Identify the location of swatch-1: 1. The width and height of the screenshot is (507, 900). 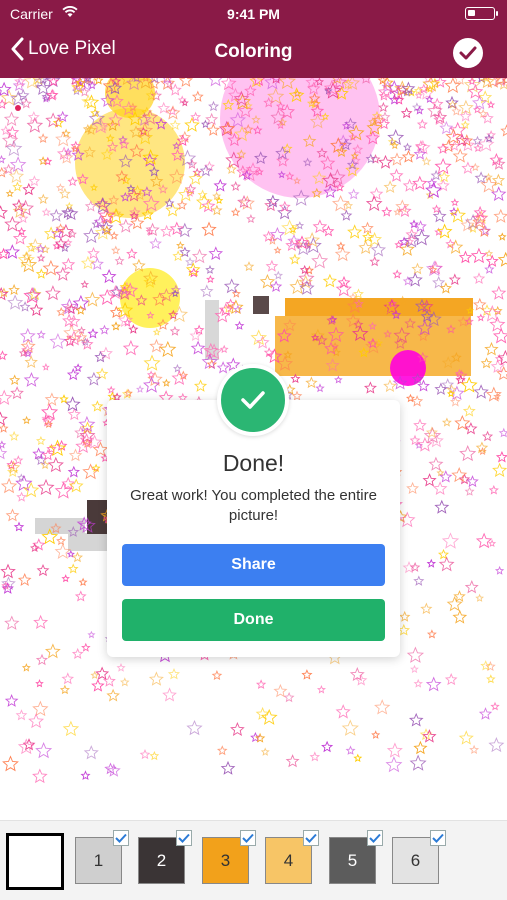
(102, 857).